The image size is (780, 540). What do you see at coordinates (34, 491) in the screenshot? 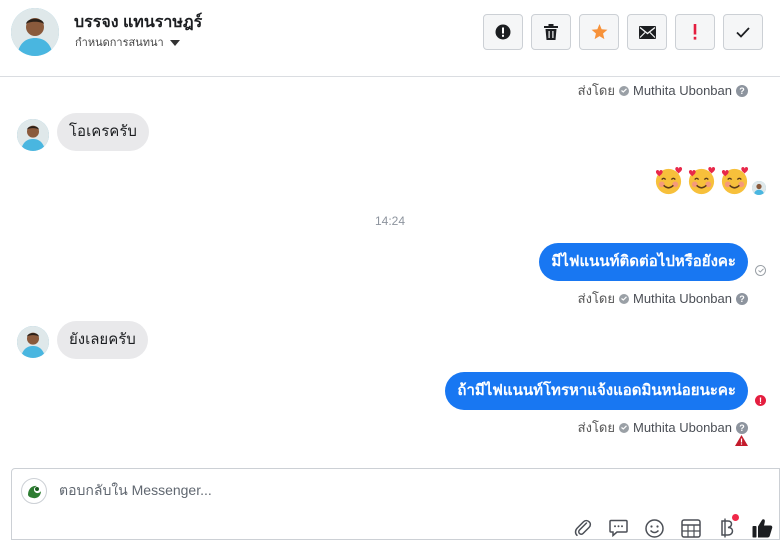
I see `page-logo` at bounding box center [34, 491].